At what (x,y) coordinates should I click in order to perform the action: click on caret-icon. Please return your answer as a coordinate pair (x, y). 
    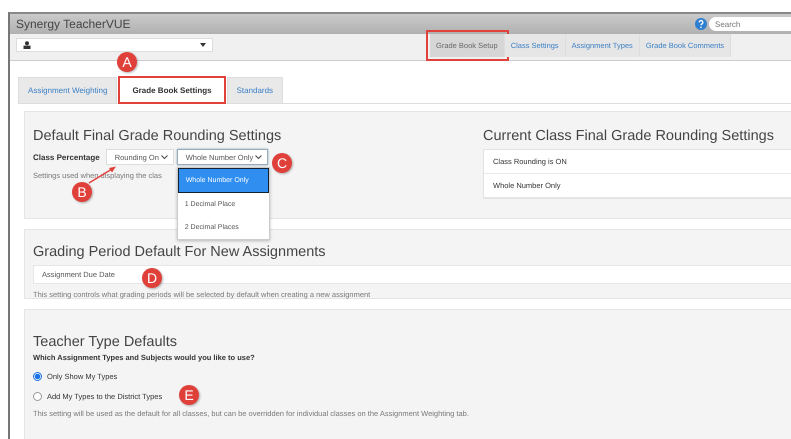
    Looking at the image, I should click on (203, 45).